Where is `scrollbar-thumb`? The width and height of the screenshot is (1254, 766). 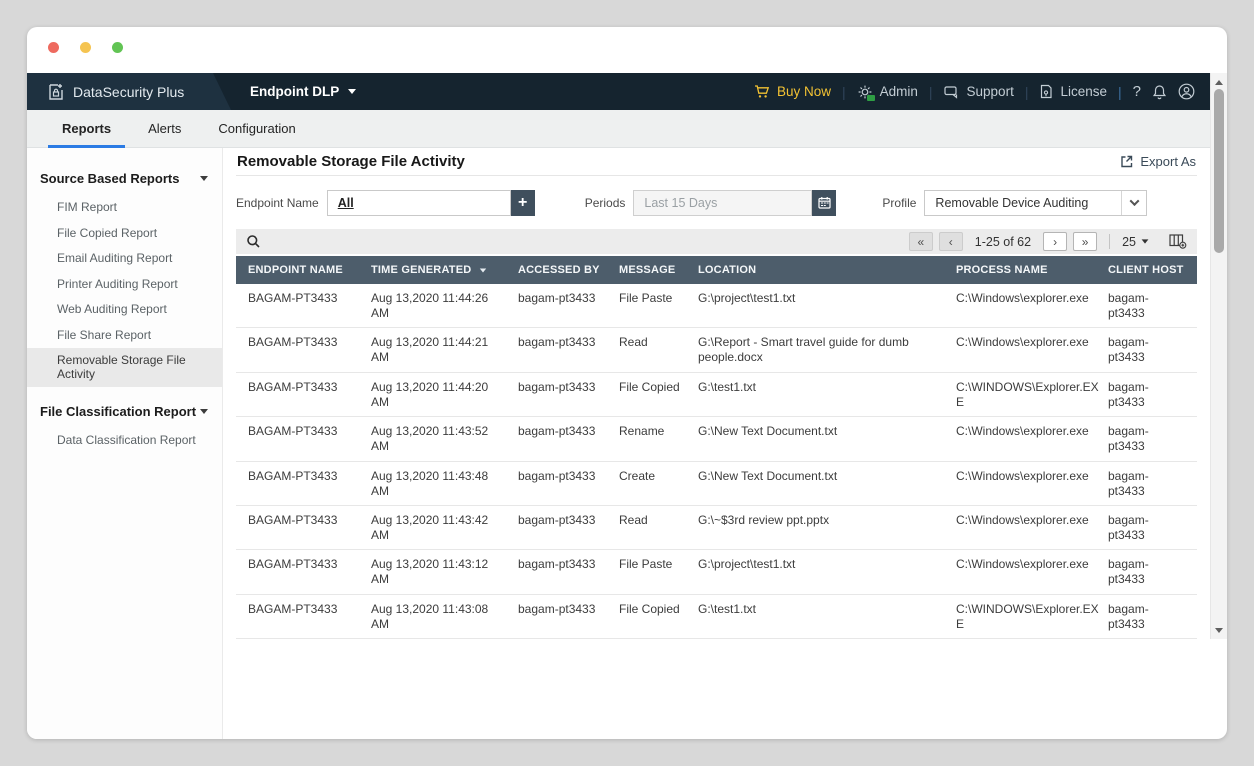
scrollbar-thumb is located at coordinates (1219, 171).